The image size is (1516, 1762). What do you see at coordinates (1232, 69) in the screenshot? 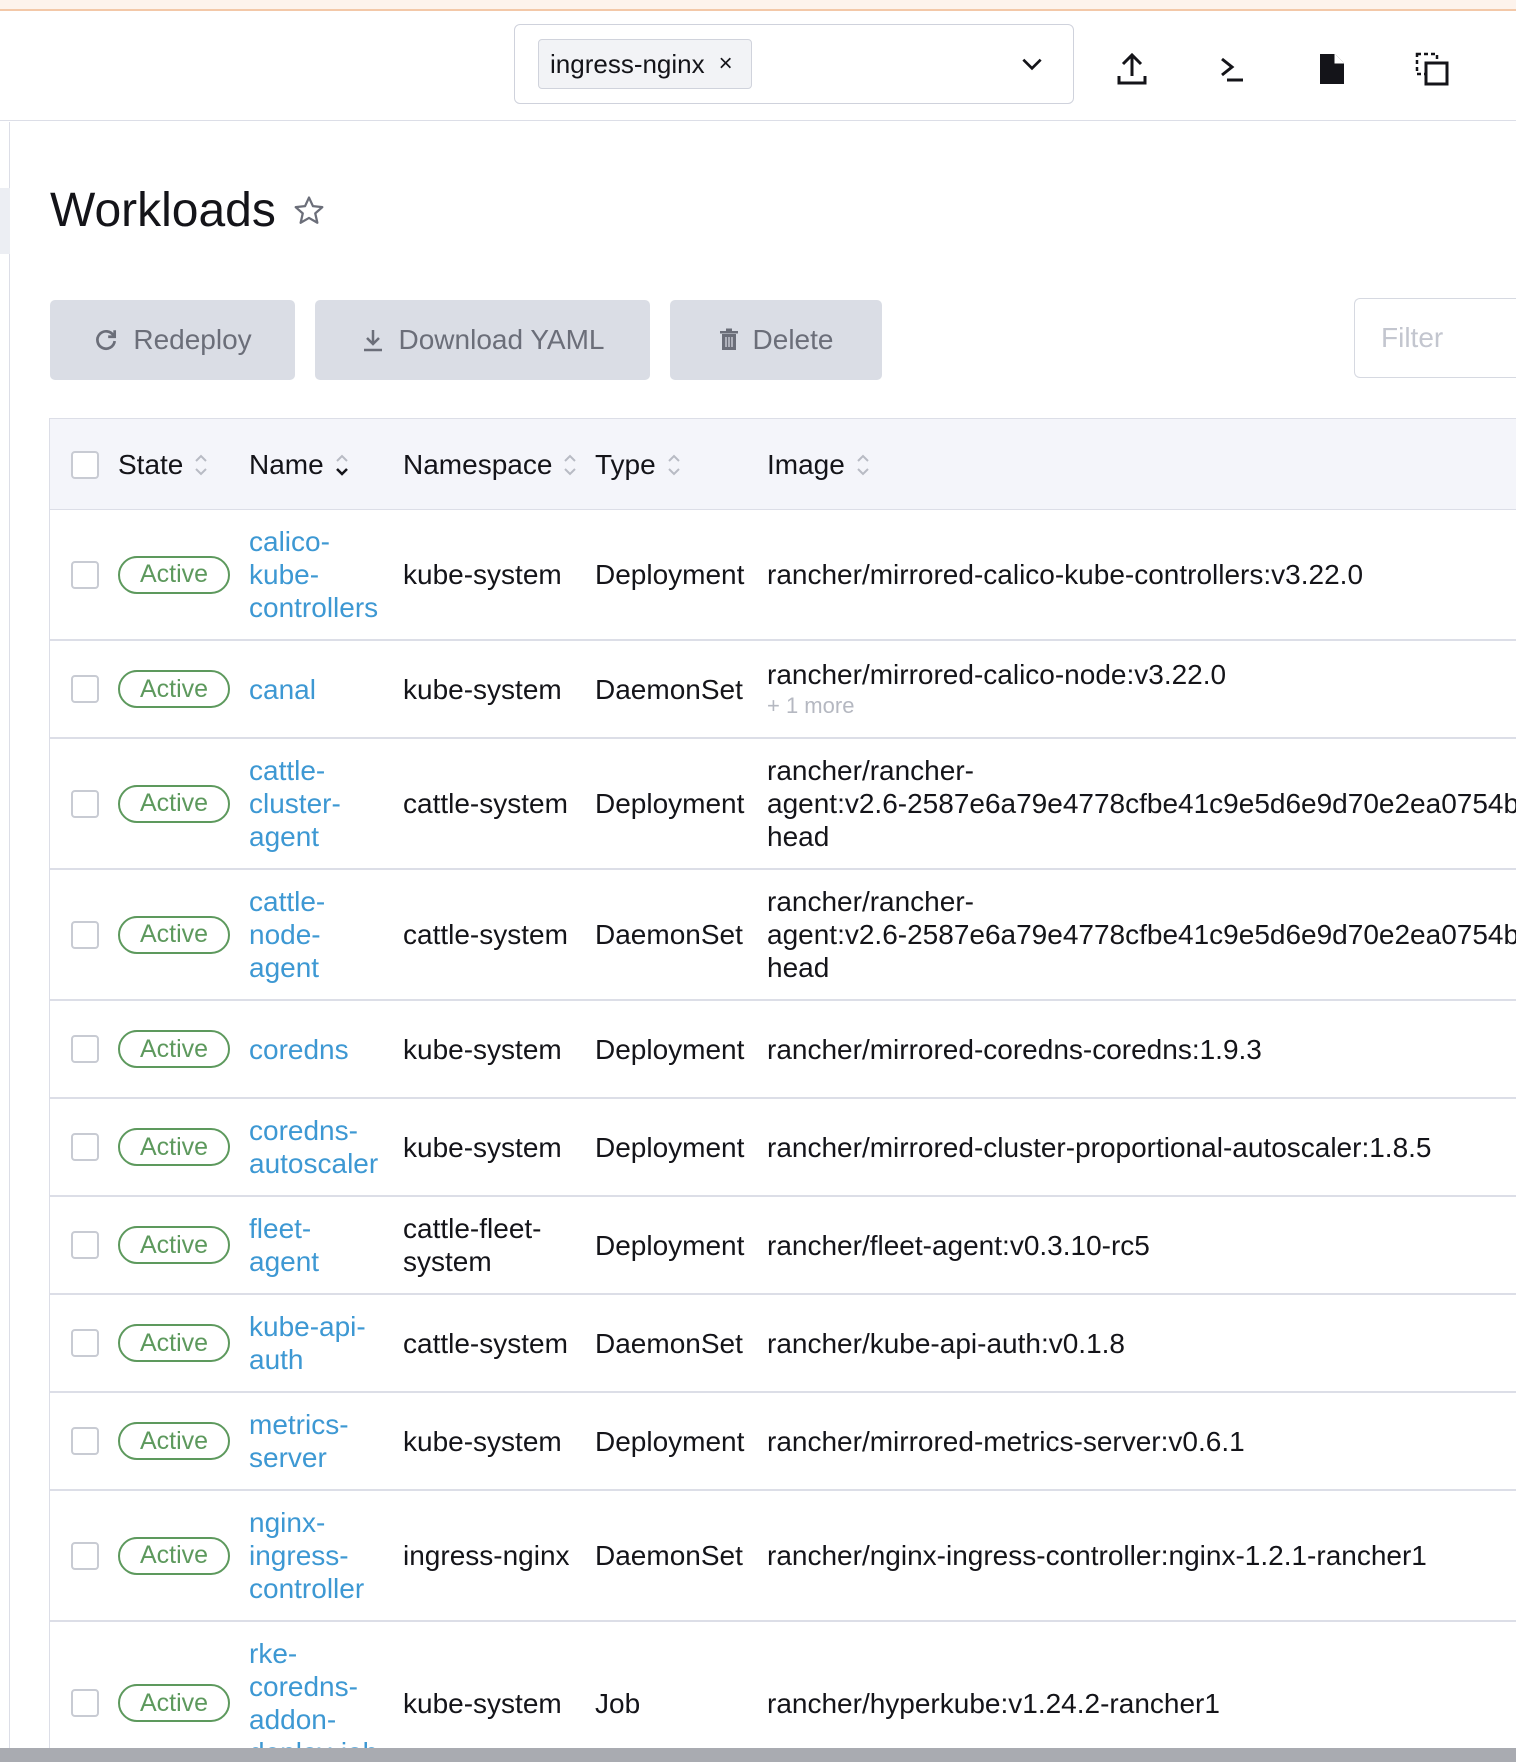
I see `kubectl-shell-icon` at bounding box center [1232, 69].